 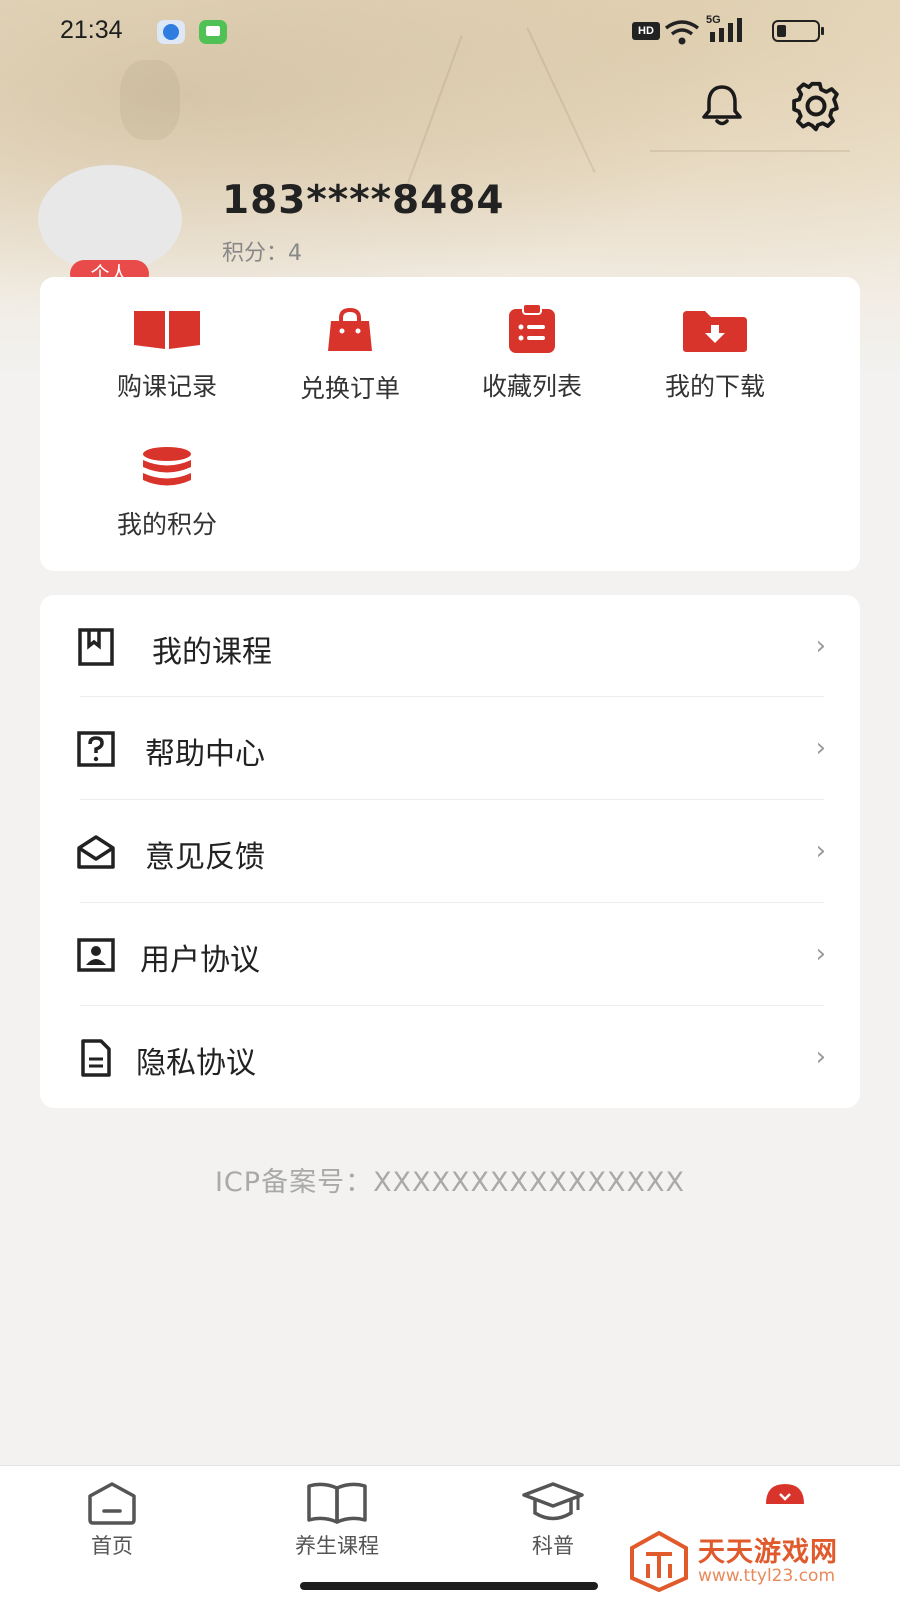 I want to click on tab-home: 首页, so click(x=112, y=1530).